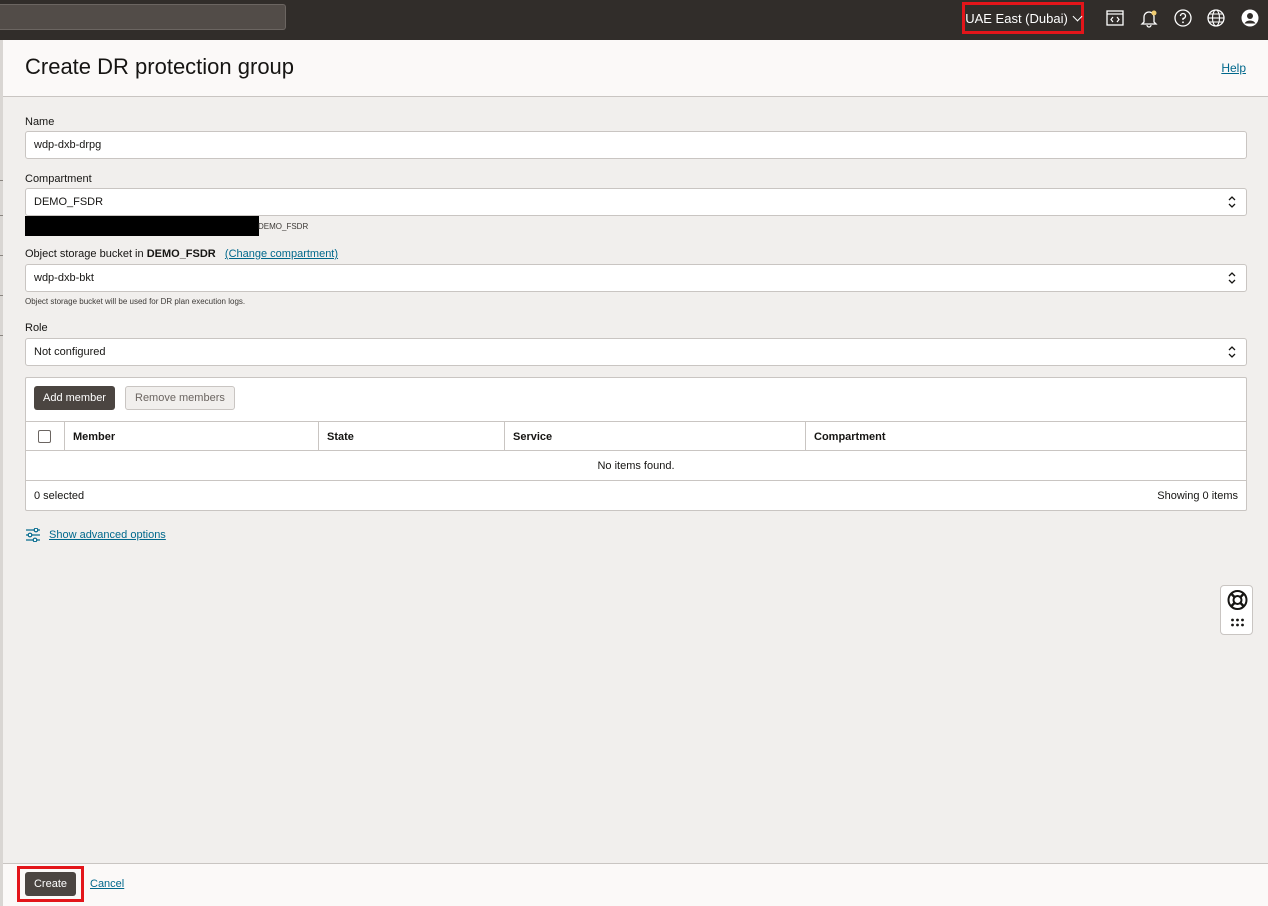  I want to click on name-field: wdp-dxb-drpg, so click(636, 145).